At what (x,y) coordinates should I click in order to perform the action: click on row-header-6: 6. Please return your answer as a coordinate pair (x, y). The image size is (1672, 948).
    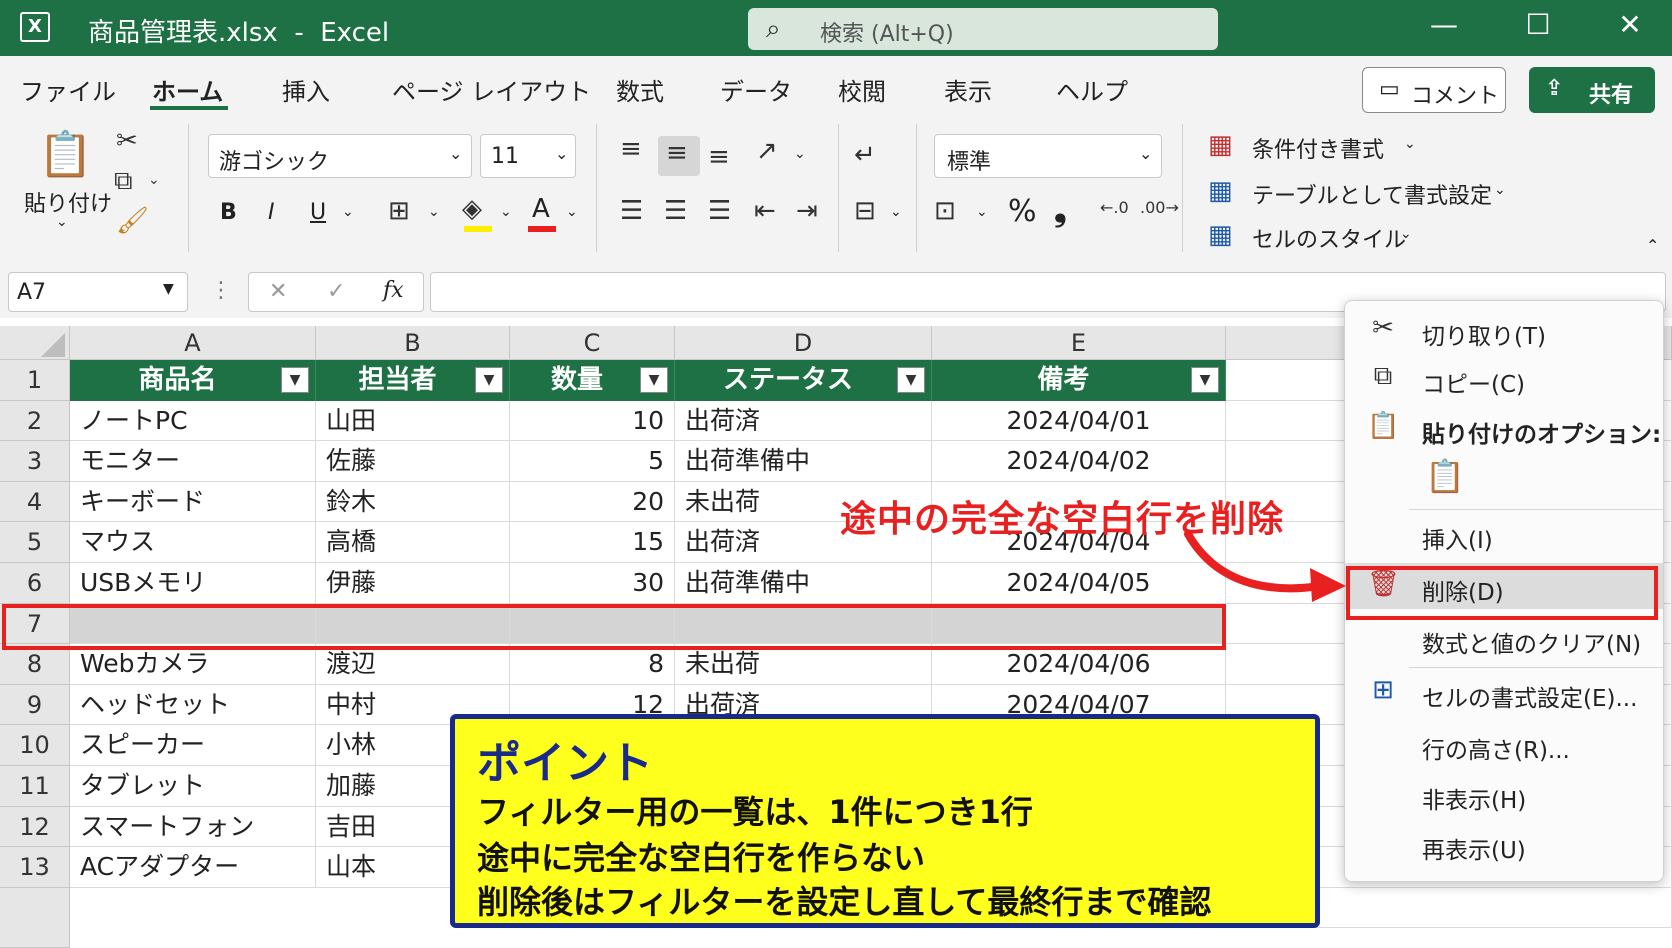
    Looking at the image, I should click on (35, 583).